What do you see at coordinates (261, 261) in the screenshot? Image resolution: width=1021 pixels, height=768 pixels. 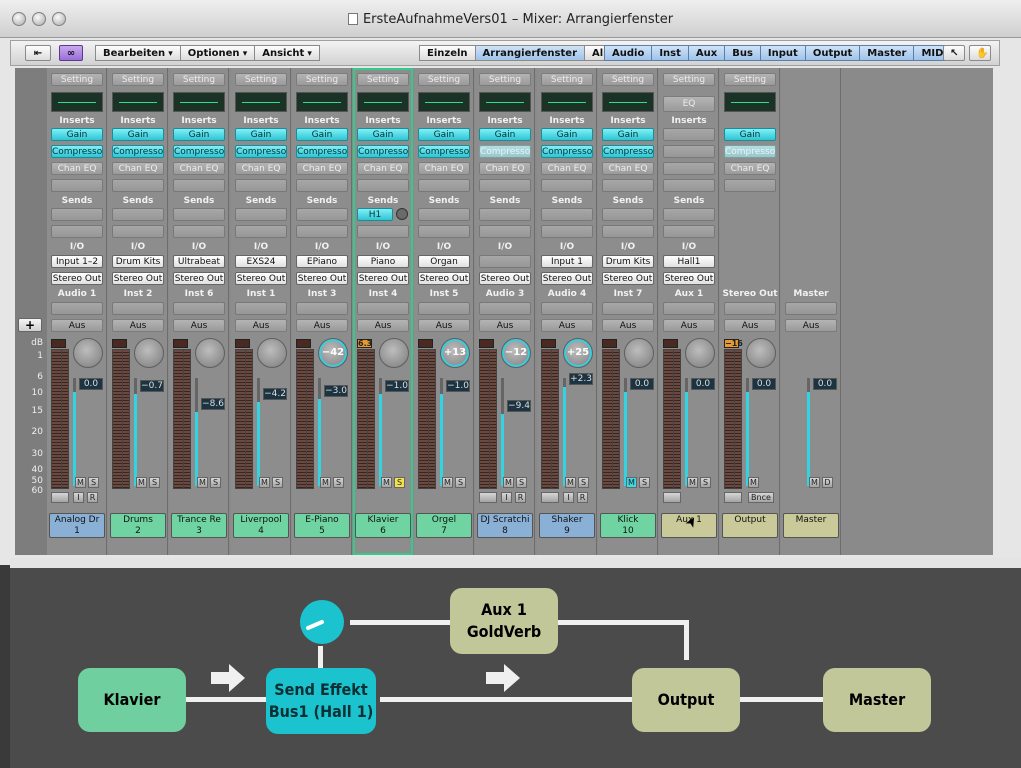 I see `input-slot: EXS24` at bounding box center [261, 261].